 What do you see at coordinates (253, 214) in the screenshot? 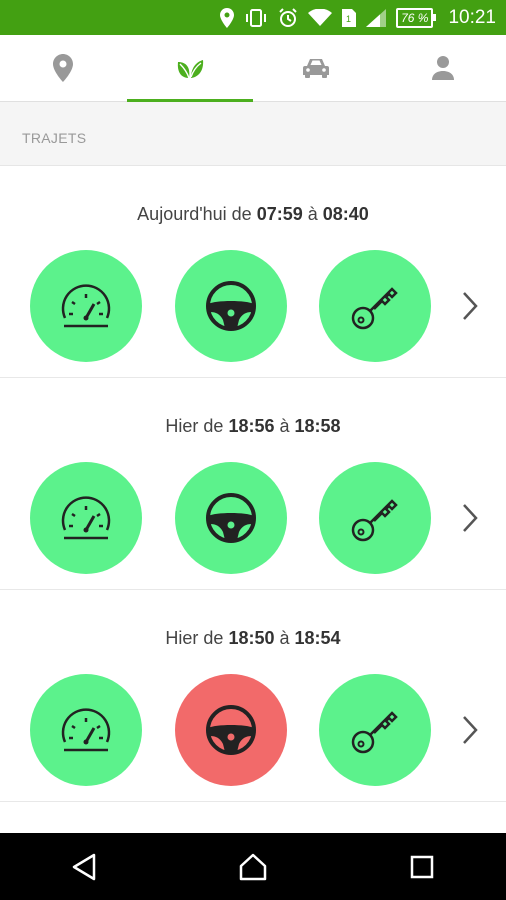
I see `trip-title: Aujourd'hui de 07:59 à 08:40` at bounding box center [253, 214].